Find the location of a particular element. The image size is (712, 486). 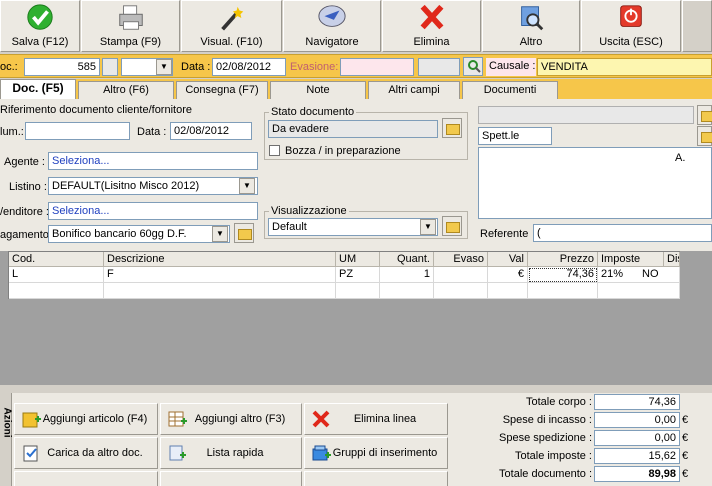

col-header-cod: Cod. is located at coordinates (56, 259).